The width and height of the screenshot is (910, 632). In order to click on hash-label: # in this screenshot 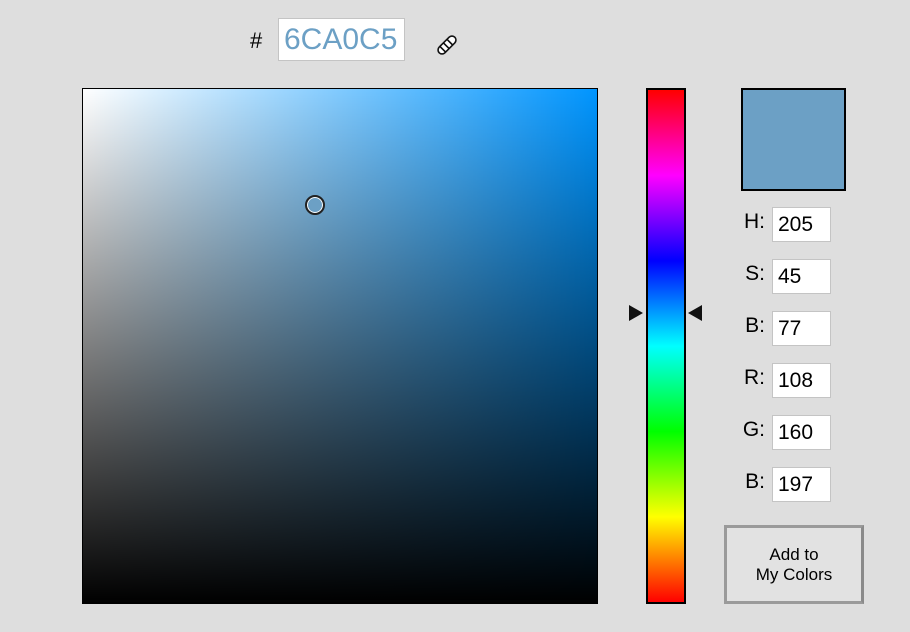, I will do `click(256, 40)`.